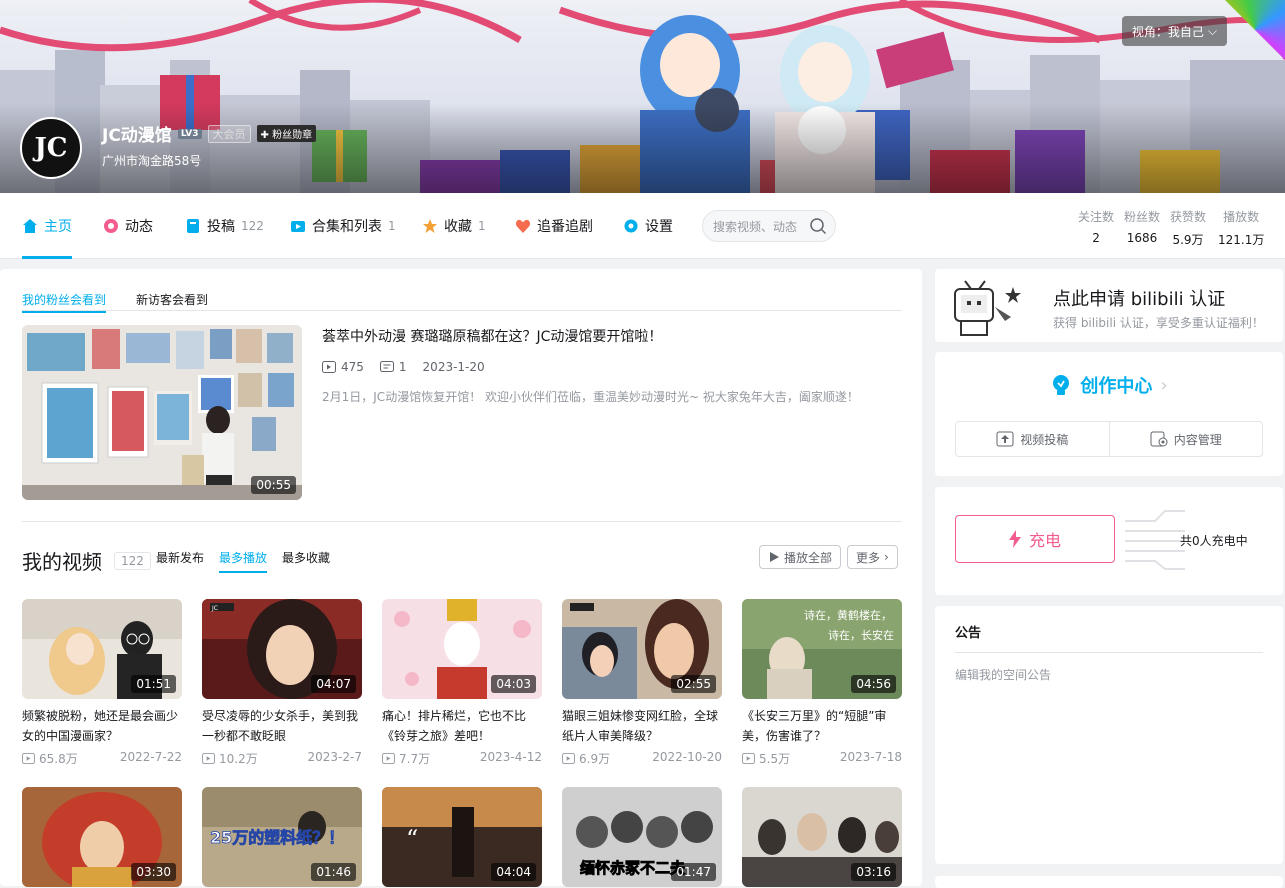 The width and height of the screenshot is (1285, 888). Describe the element at coordinates (343, 367) in the screenshot. I see `play-count: 475` at that location.